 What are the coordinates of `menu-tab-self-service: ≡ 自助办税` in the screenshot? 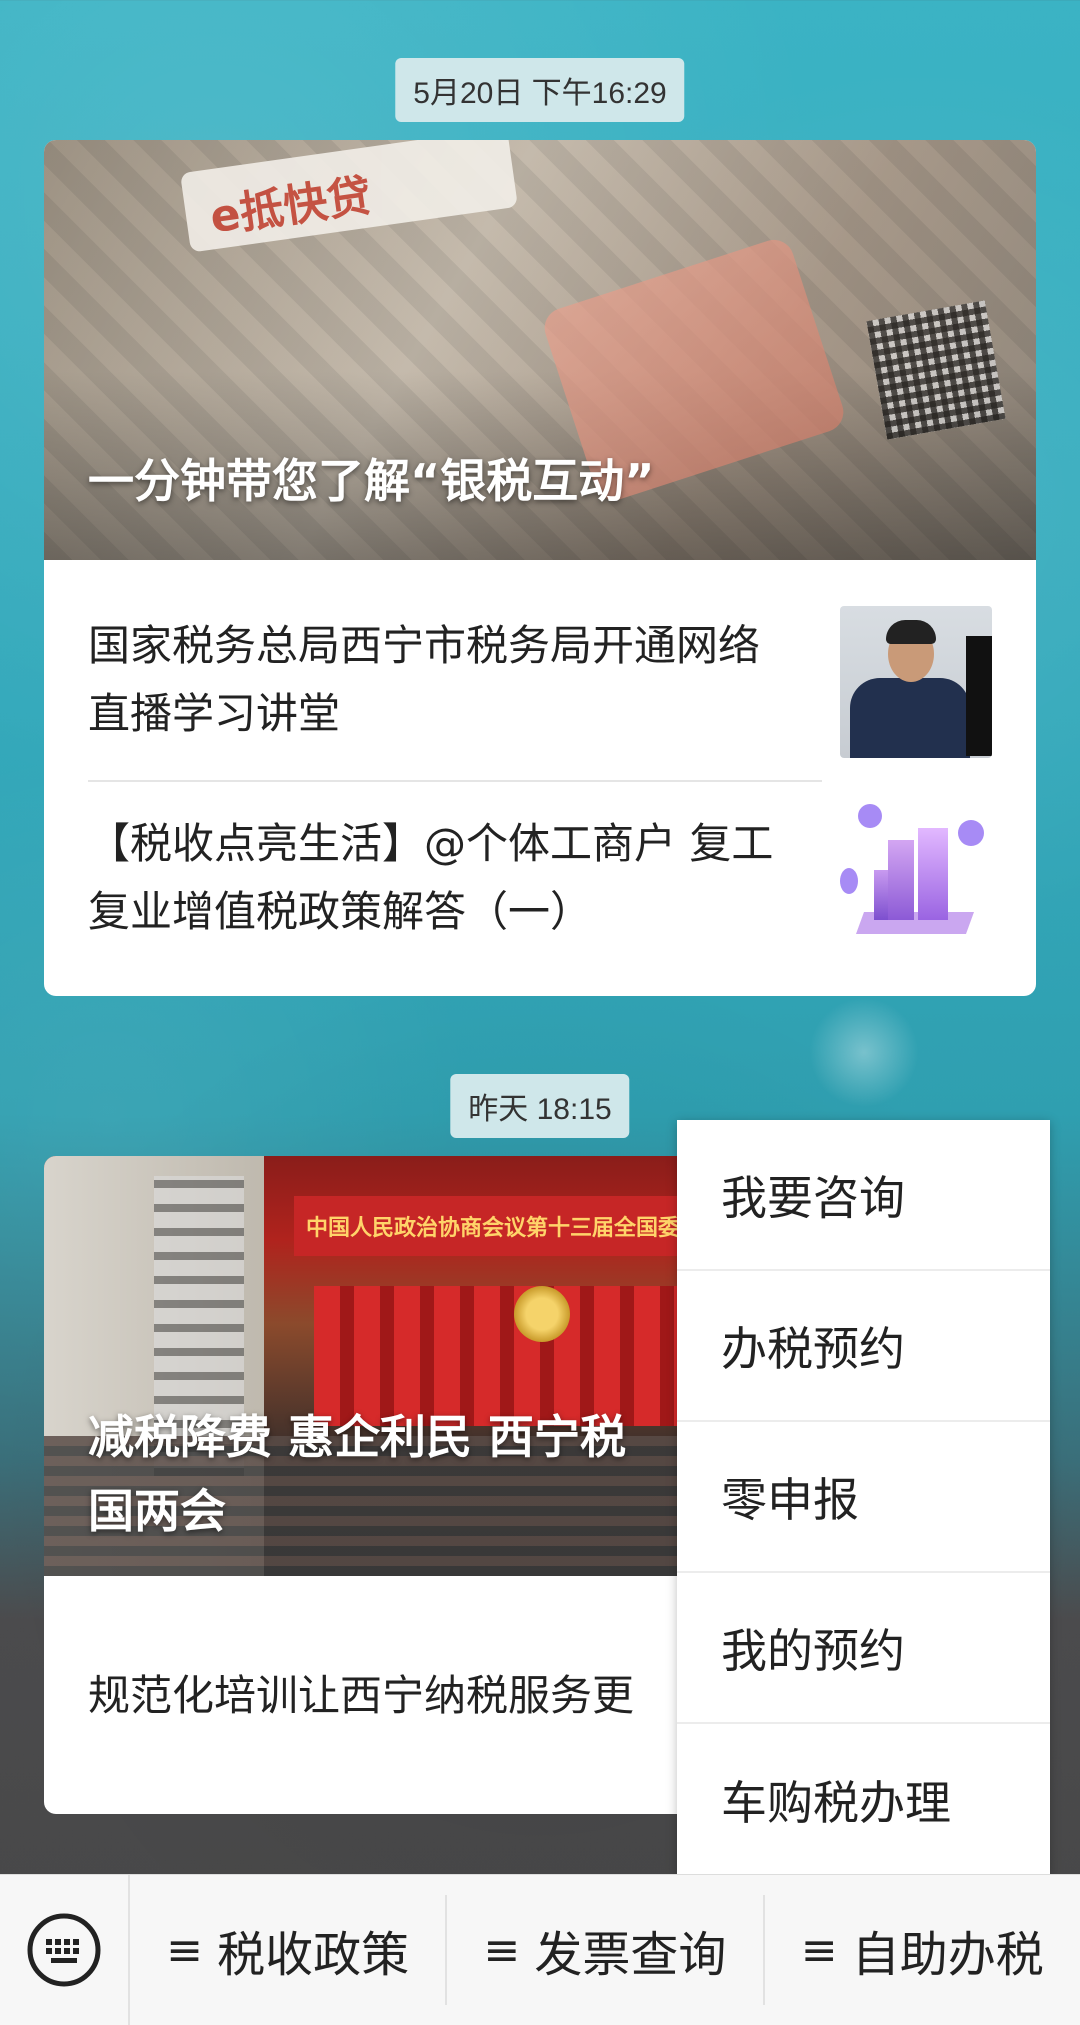 It's located at (922, 1950).